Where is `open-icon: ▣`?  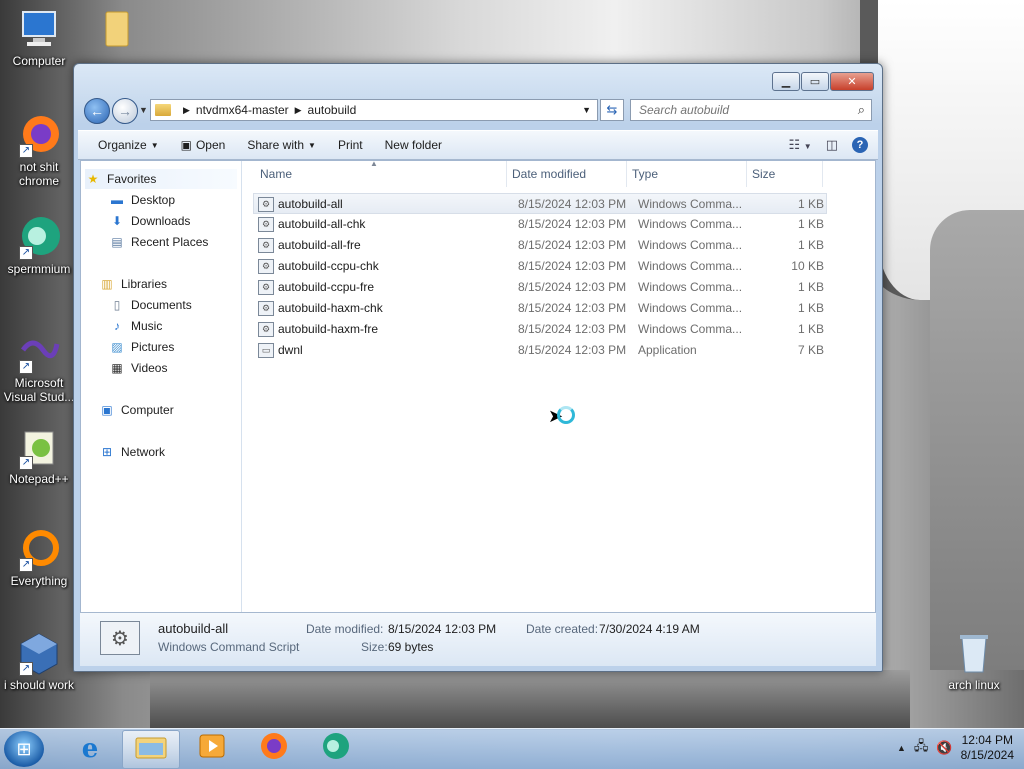 open-icon: ▣ is located at coordinates (186, 145).